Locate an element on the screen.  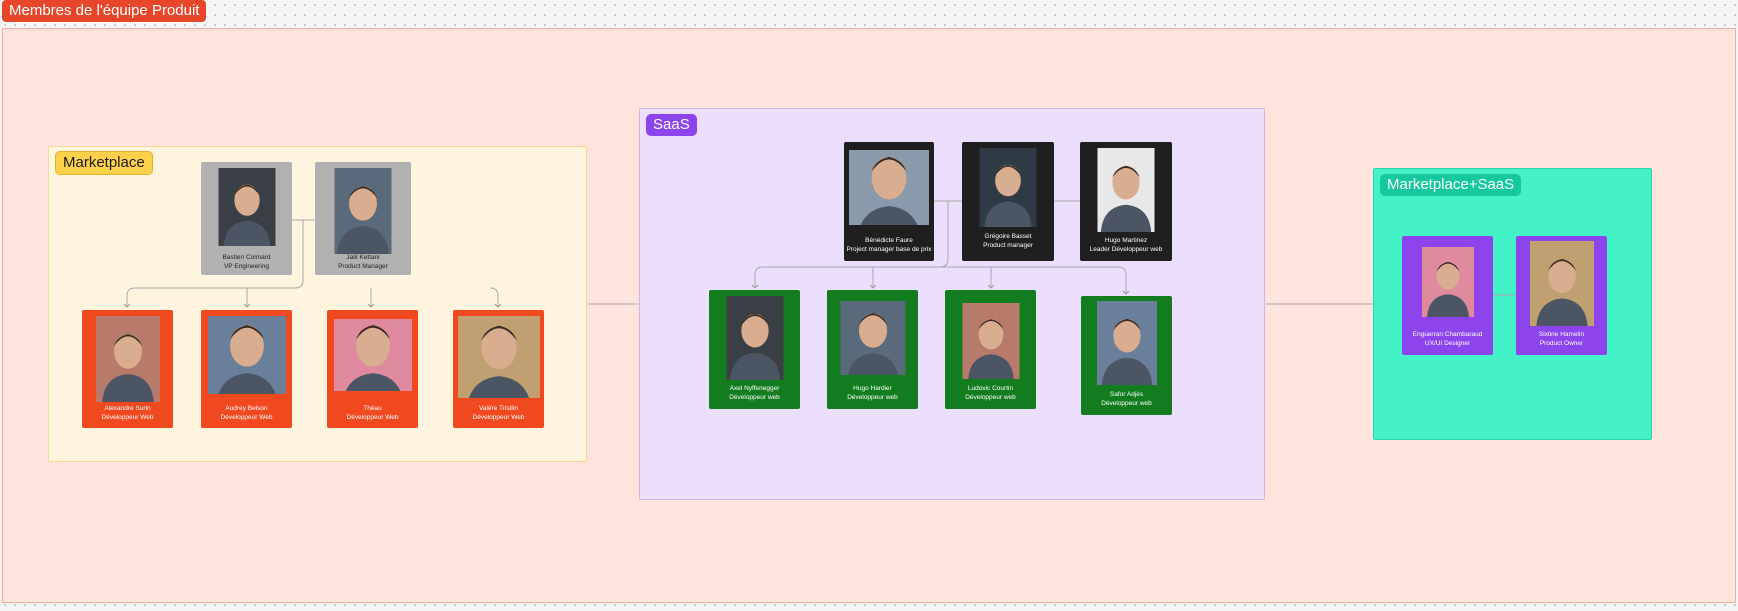
card-sixtine-hamelin: Sixtine Hamelin Product Owner is located at coordinates (1561, 295).